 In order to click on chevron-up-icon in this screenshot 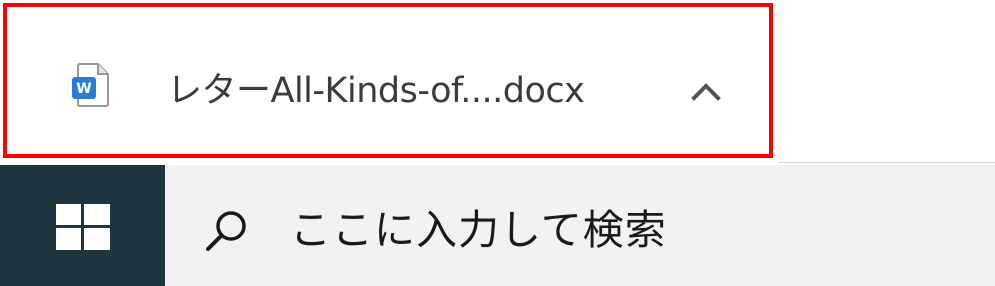, I will do `click(706, 92)`.